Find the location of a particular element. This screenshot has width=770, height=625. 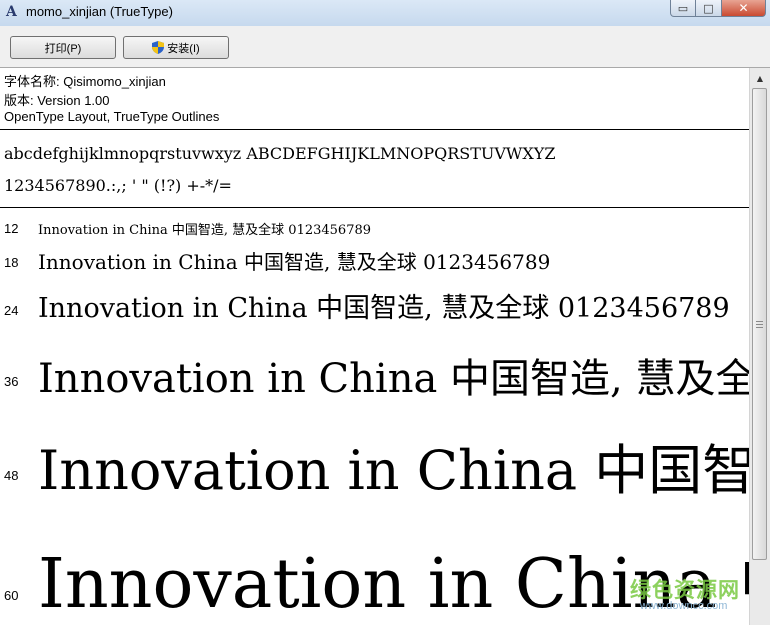

close-icon: ✕ is located at coordinates (743, 8).